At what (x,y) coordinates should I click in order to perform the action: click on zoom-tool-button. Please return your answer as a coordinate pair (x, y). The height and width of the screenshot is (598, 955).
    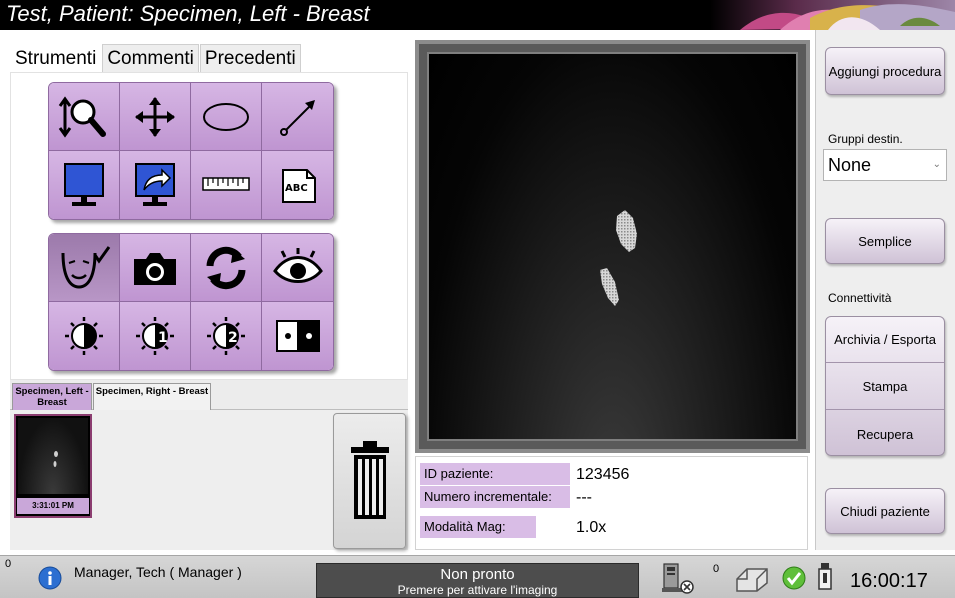
    Looking at the image, I should click on (84, 117).